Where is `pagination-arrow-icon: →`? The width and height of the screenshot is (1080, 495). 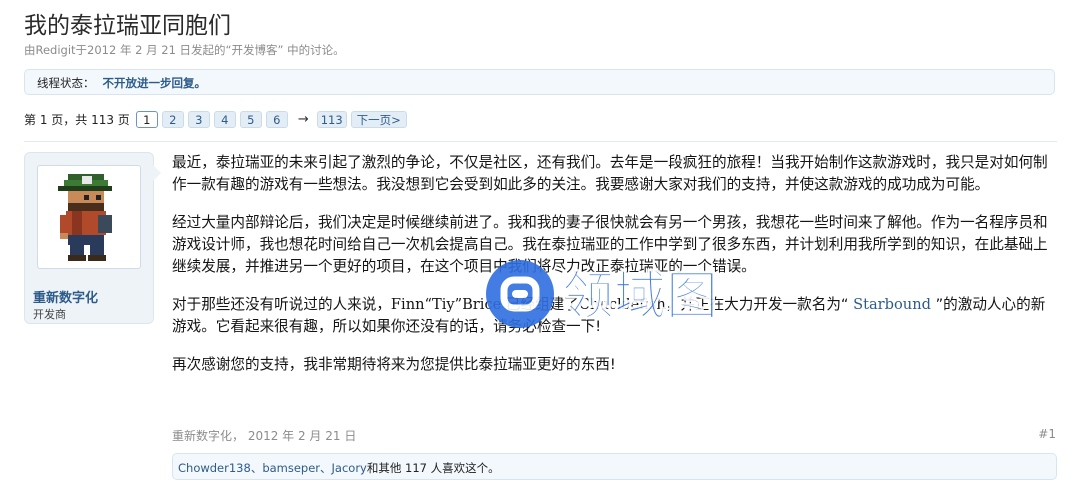
pagination-arrow-icon: → is located at coordinates (303, 119).